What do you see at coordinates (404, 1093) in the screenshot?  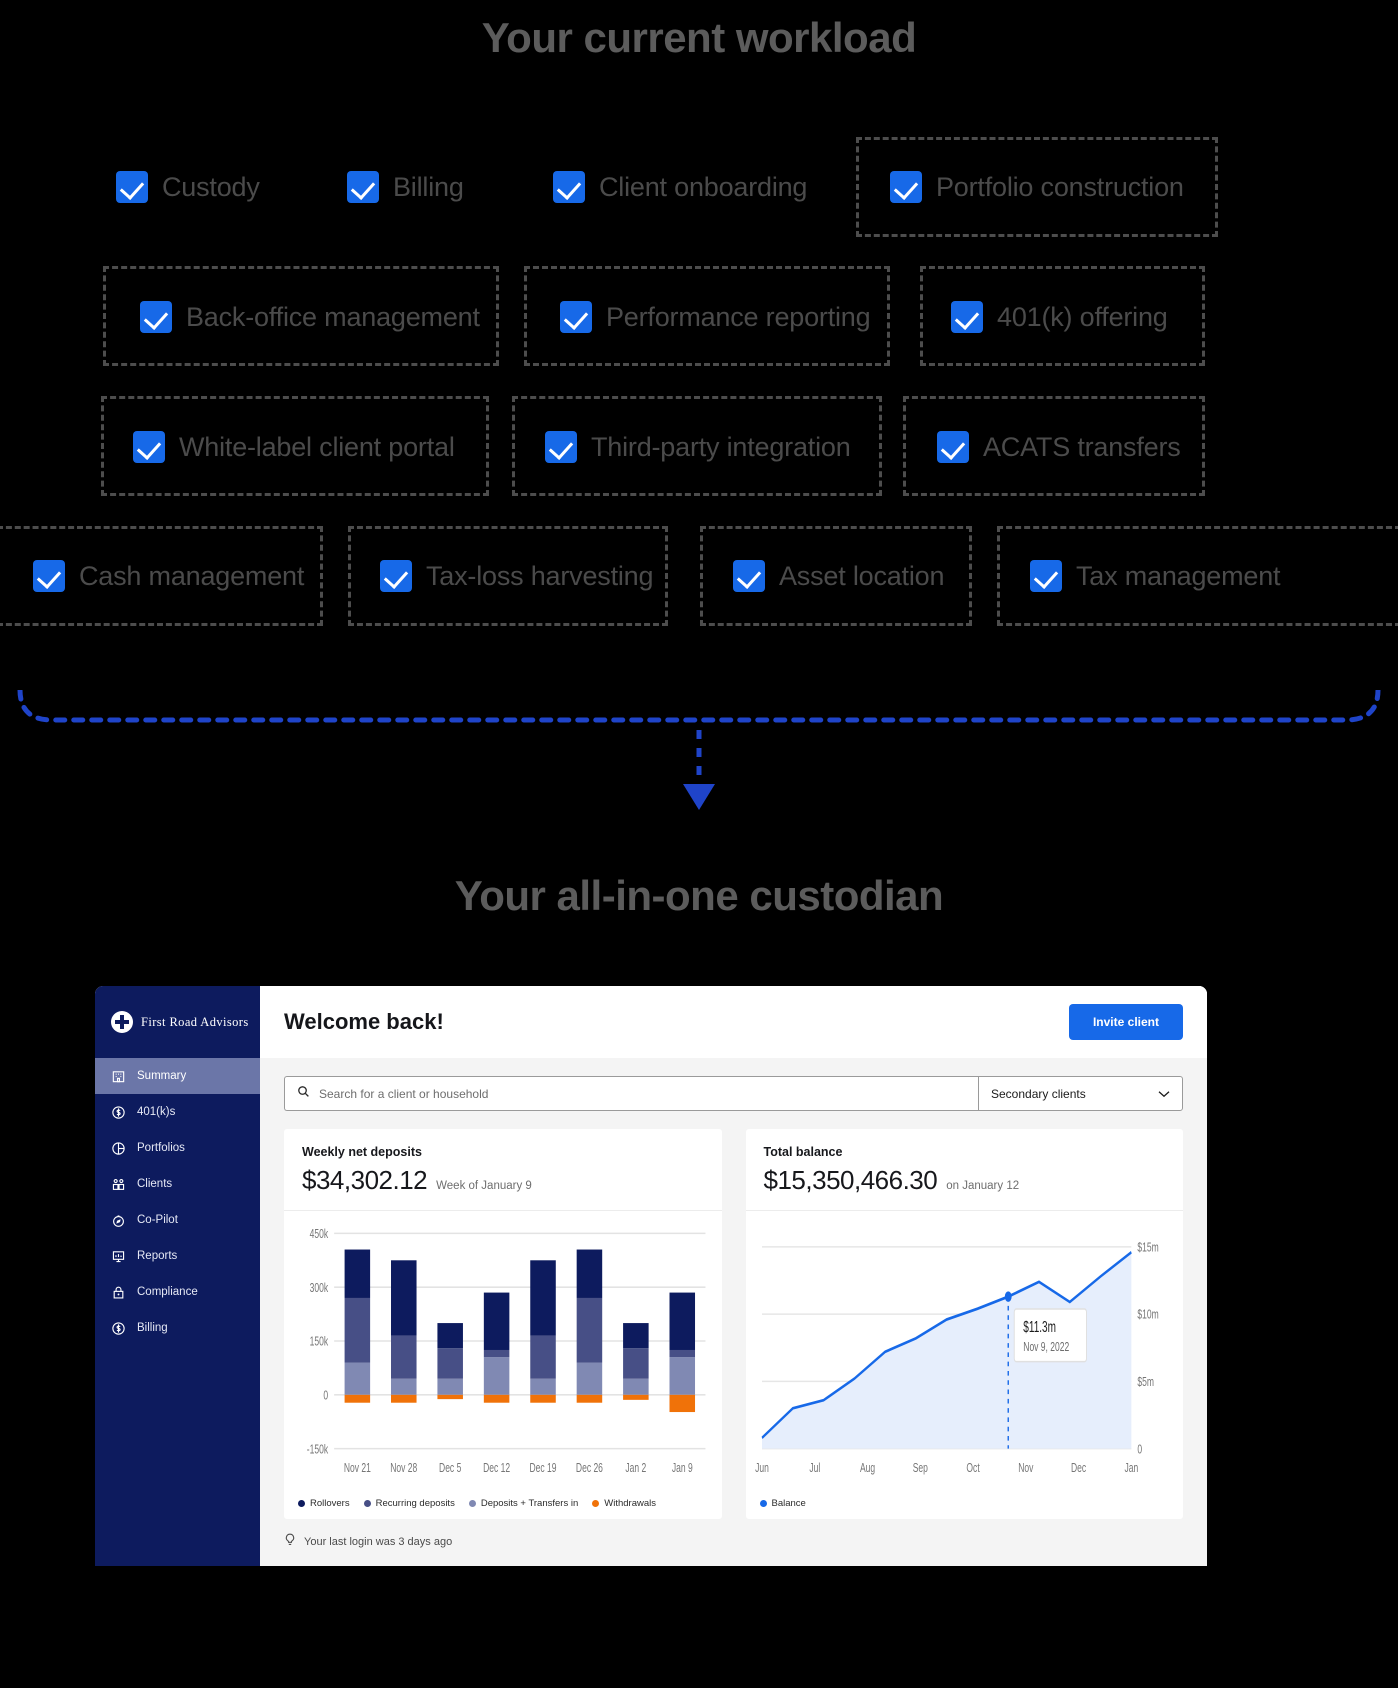 I see `search-placeholder: Search for a client or household` at bounding box center [404, 1093].